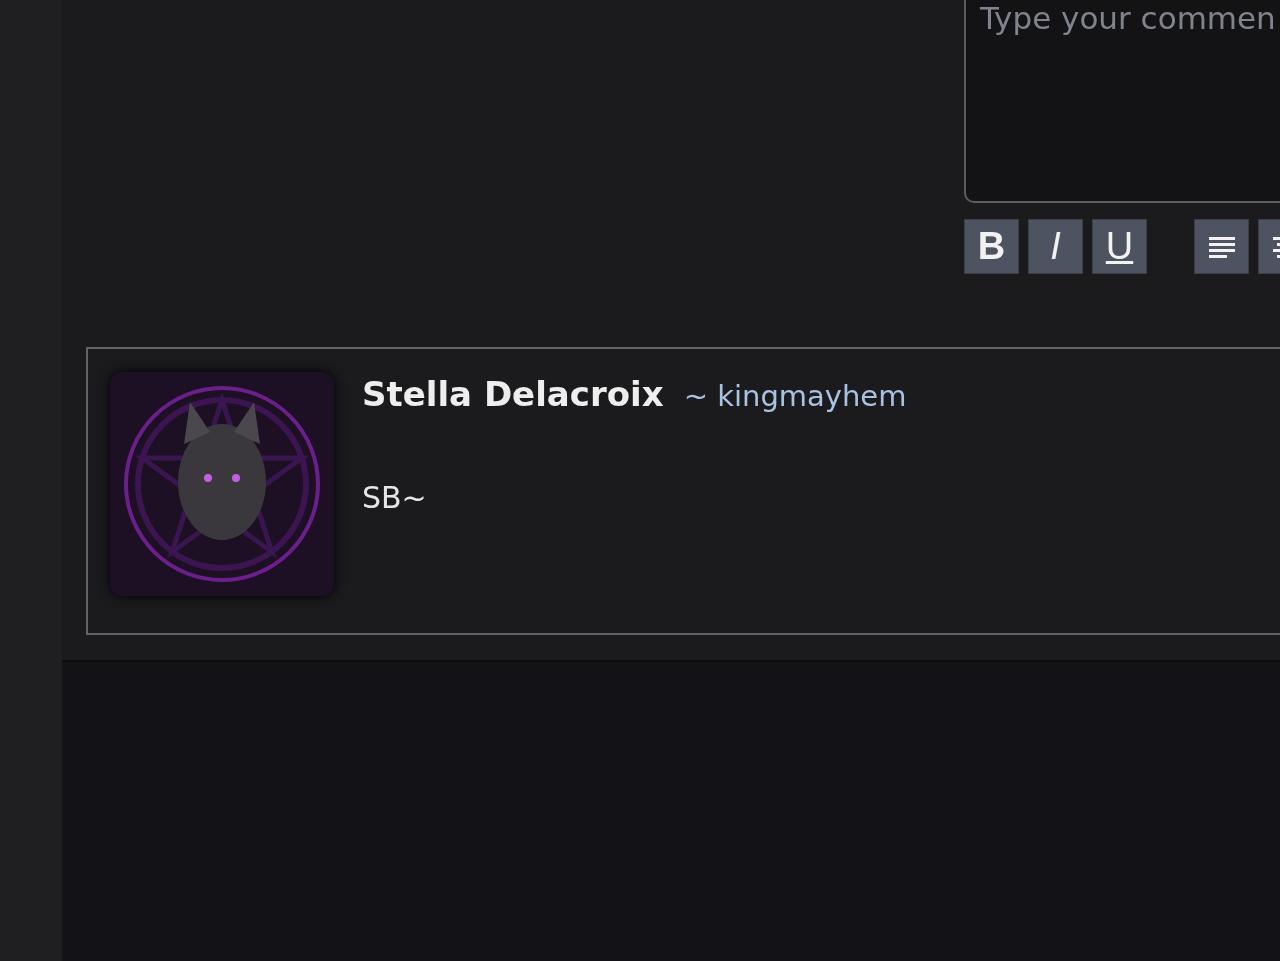 The width and height of the screenshot is (1280, 961). Describe the element at coordinates (513, 394) in the screenshot. I see `commenter-name: Stella Delacroix` at that location.